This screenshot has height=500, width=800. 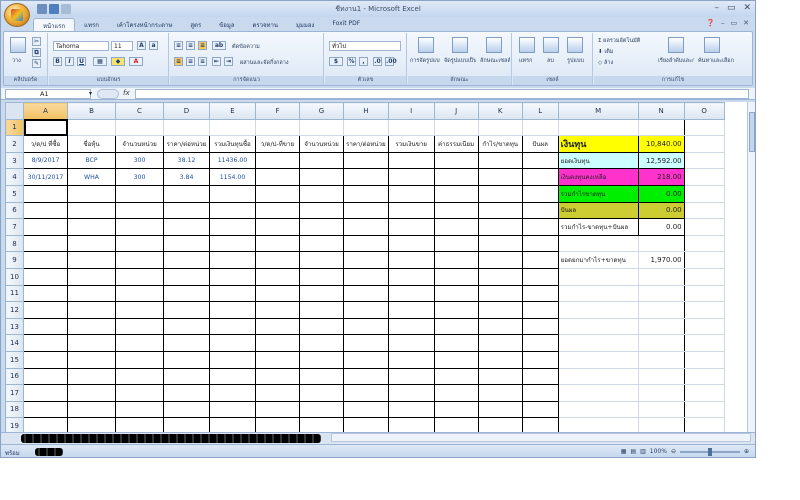 I want to click on paste-label: วาง, so click(x=16, y=61).